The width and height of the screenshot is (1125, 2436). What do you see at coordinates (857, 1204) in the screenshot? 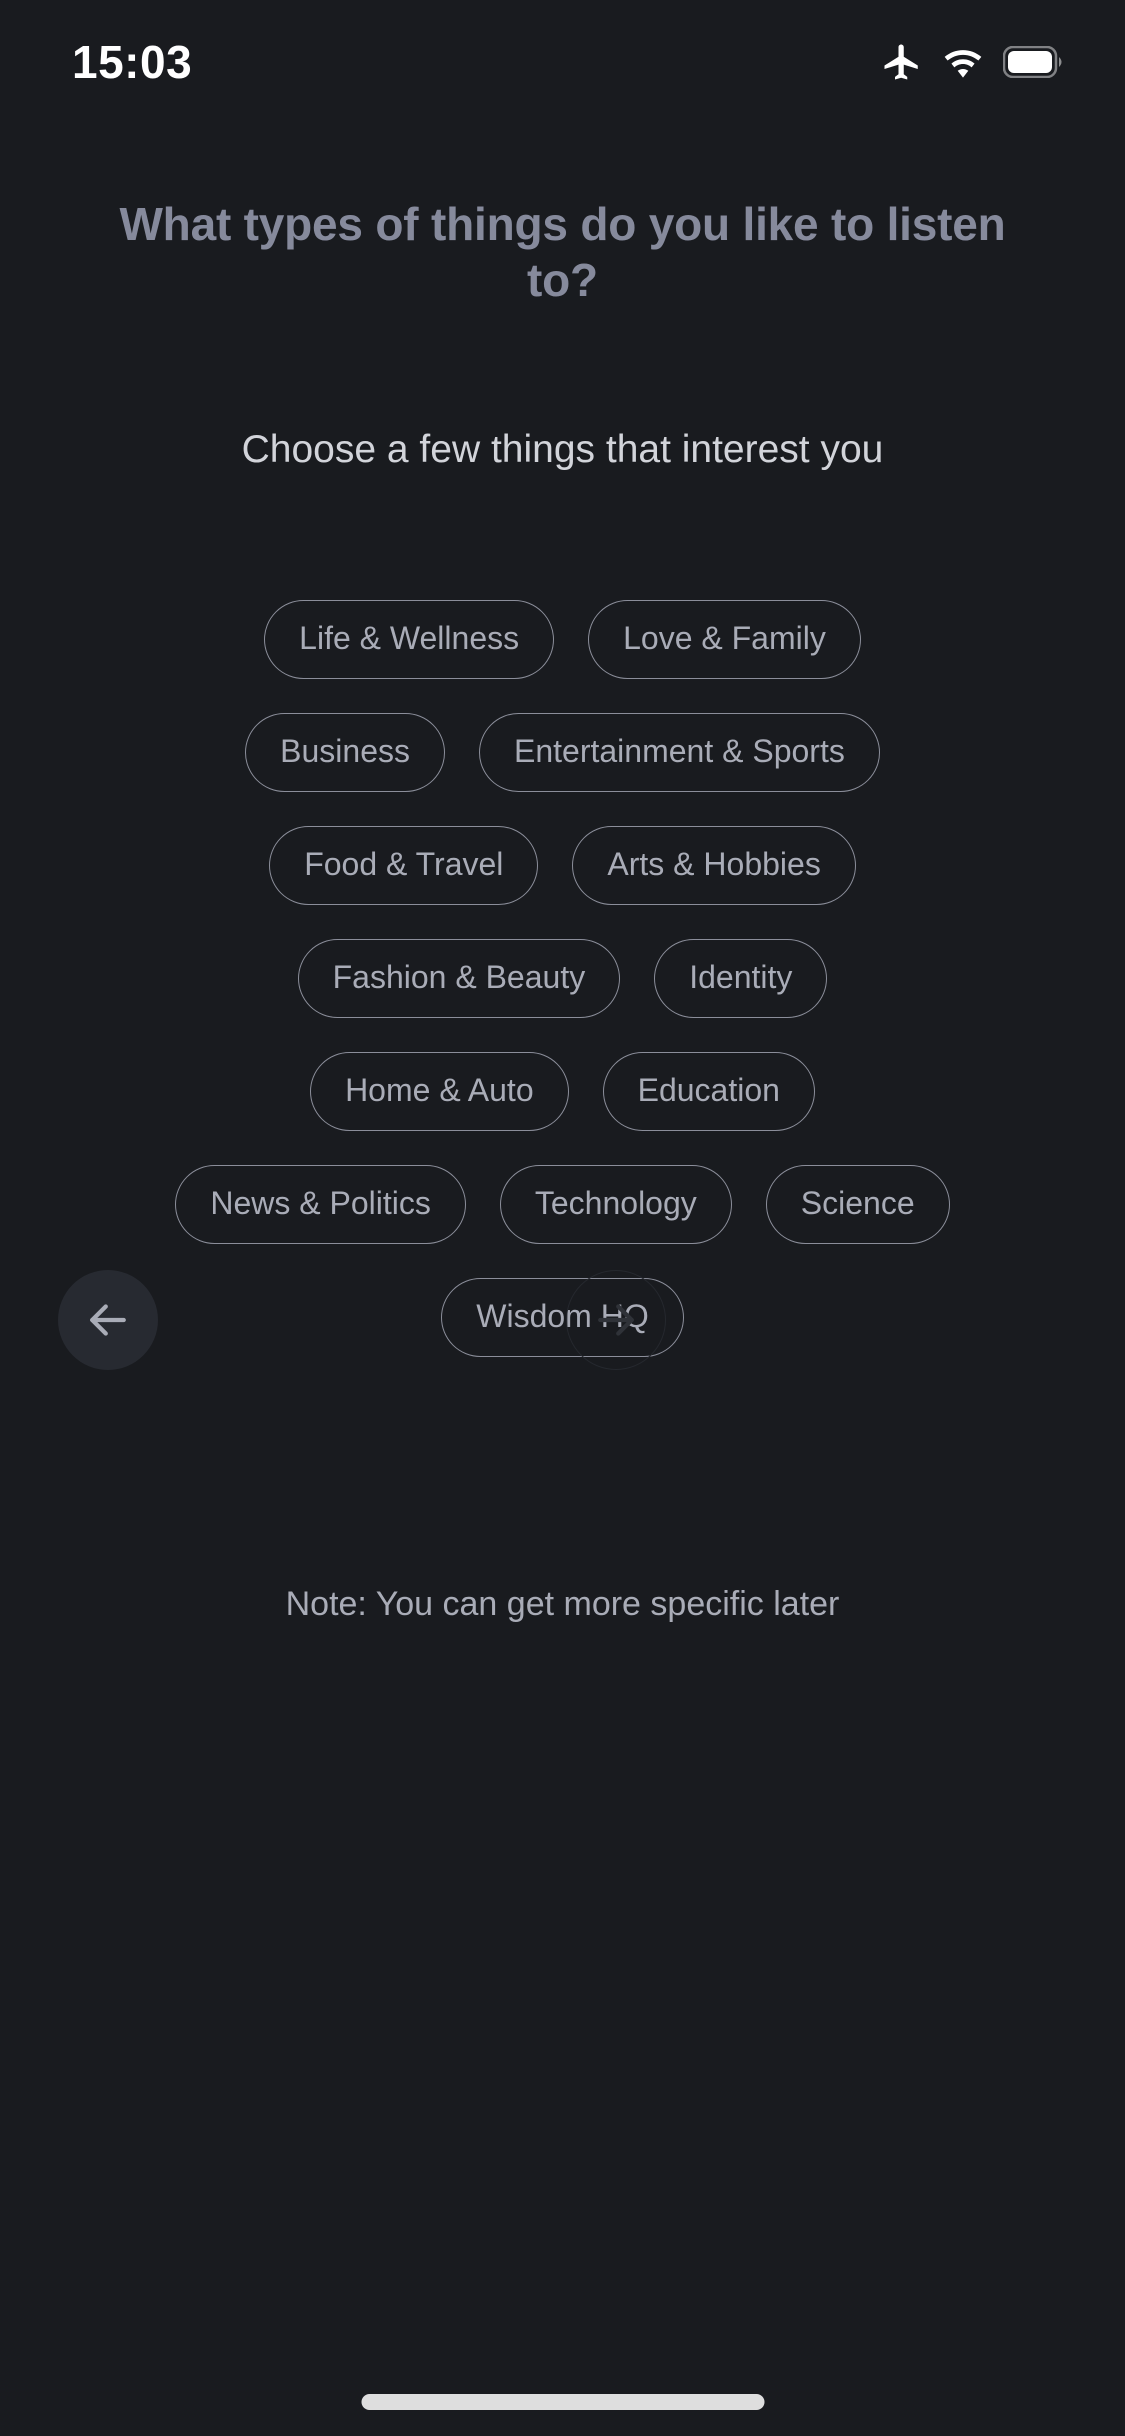
I see `interest-chip-science: Science` at bounding box center [857, 1204].